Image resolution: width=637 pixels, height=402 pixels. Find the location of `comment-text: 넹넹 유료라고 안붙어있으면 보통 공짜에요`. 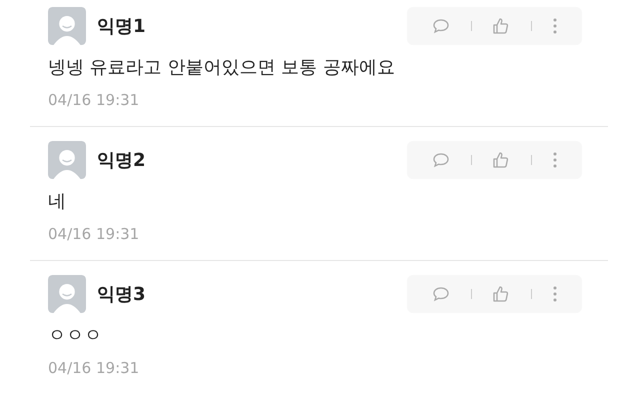

comment-text: 넹넹 유료라고 안붙어있으면 보통 공짜에요 is located at coordinates (222, 67).